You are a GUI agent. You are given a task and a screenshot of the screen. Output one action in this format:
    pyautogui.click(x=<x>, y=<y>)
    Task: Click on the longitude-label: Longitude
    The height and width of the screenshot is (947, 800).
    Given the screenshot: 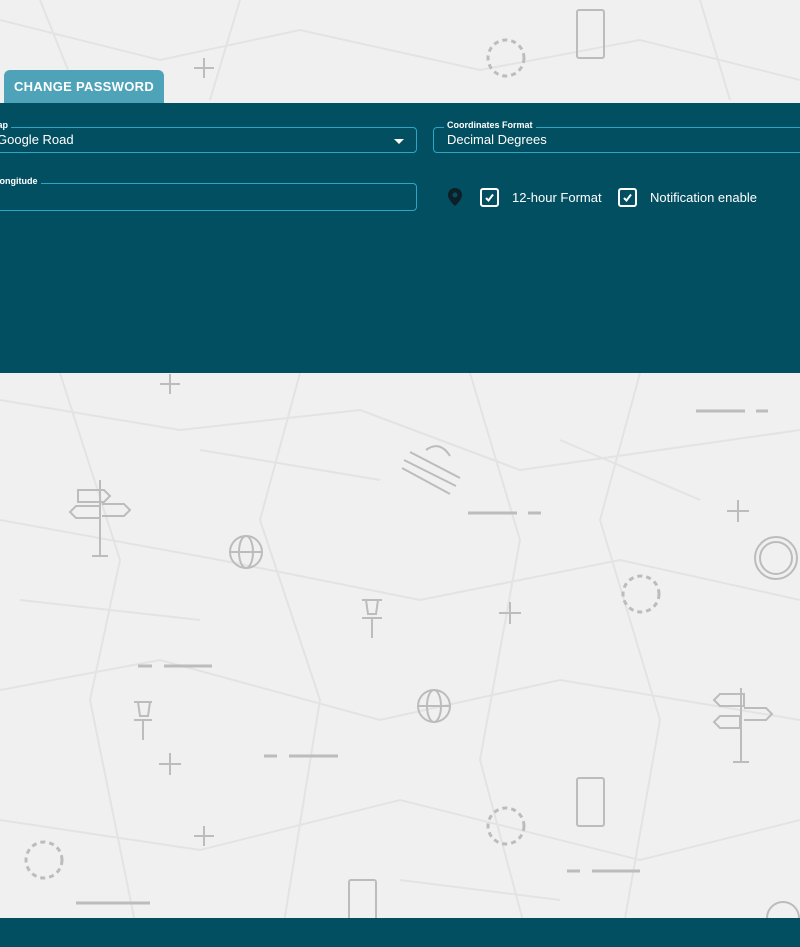 What is the action you would take?
    pyautogui.click(x=20, y=181)
    